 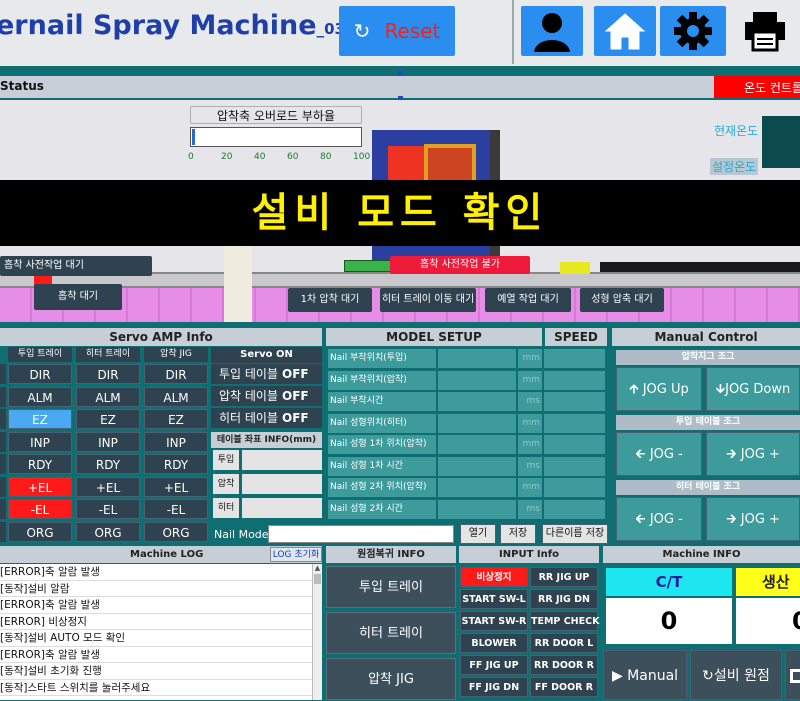 I want to click on temp-control-button: 온도 컨트롤, so click(x=757, y=87).